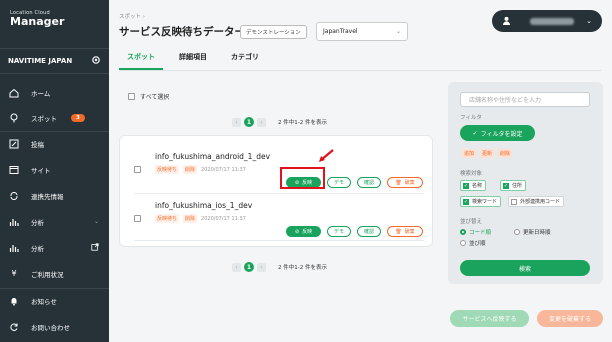  Describe the element at coordinates (589, 21) in the screenshot. I see `chevron-down-icon: ⌄` at that location.